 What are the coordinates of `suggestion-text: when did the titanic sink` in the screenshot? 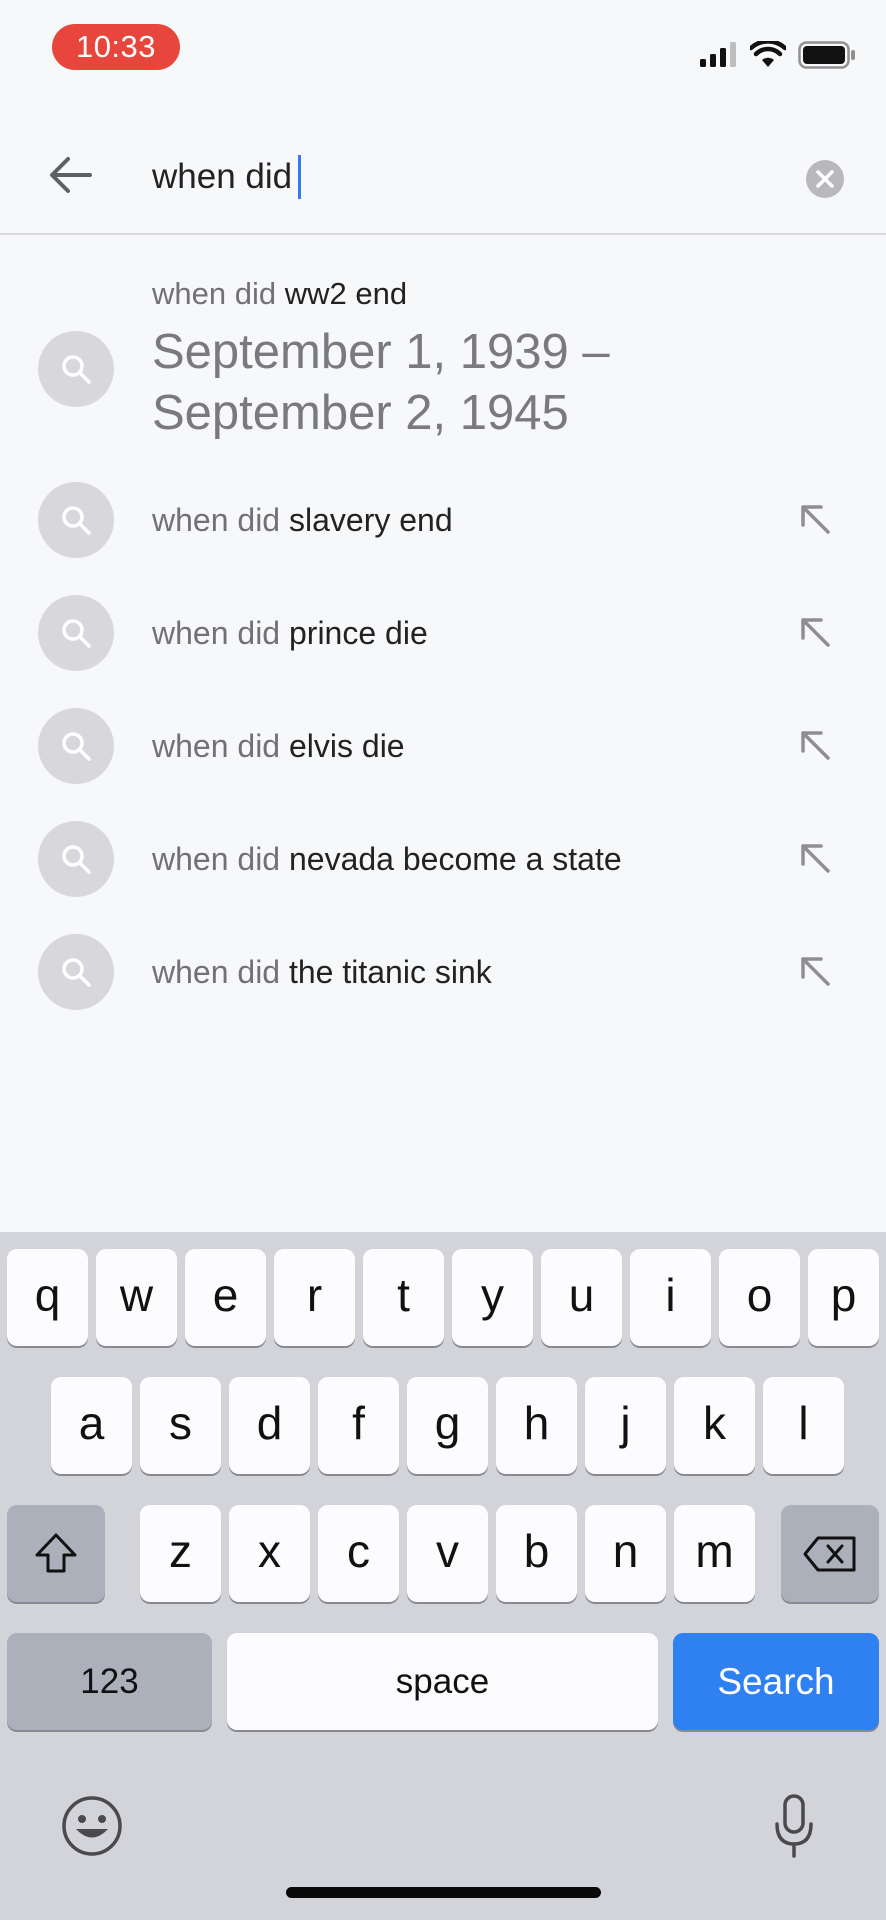 It's located at (322, 972).